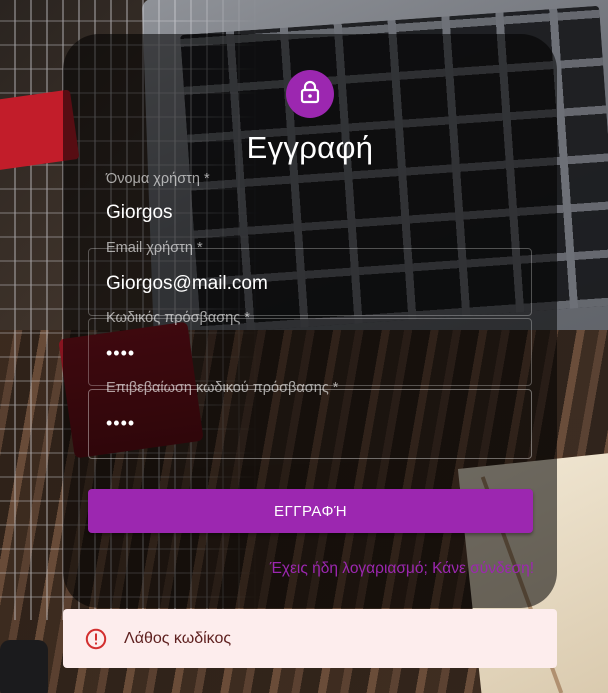 The width and height of the screenshot is (608, 693). Describe the element at coordinates (310, 424) in the screenshot. I see `confirm-password-field-outline` at that location.